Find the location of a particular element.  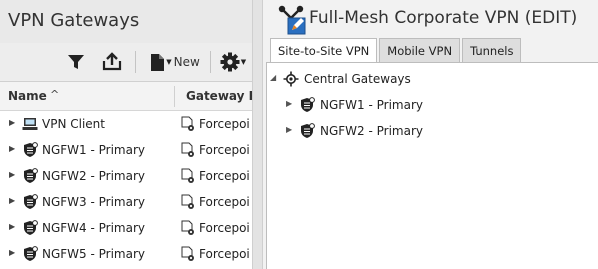

gateway-name: NGFW5 - Primary is located at coordinates (94, 254).